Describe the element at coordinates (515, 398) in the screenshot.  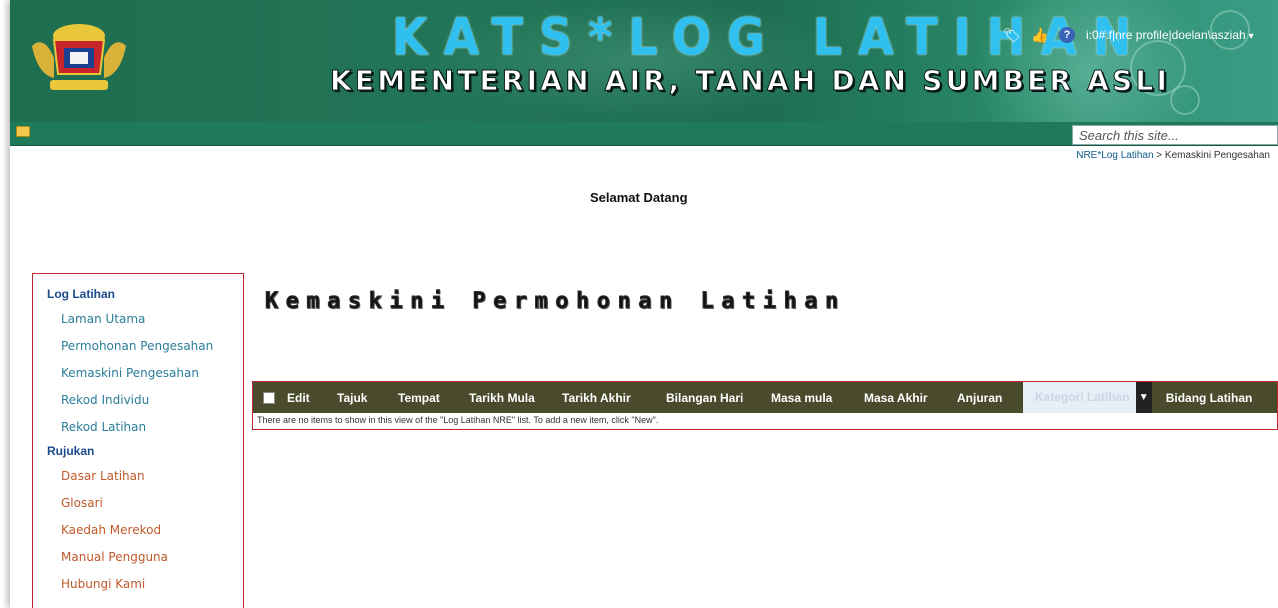
I see `column-header-tarikh-mula: Tarikh Mula` at that location.